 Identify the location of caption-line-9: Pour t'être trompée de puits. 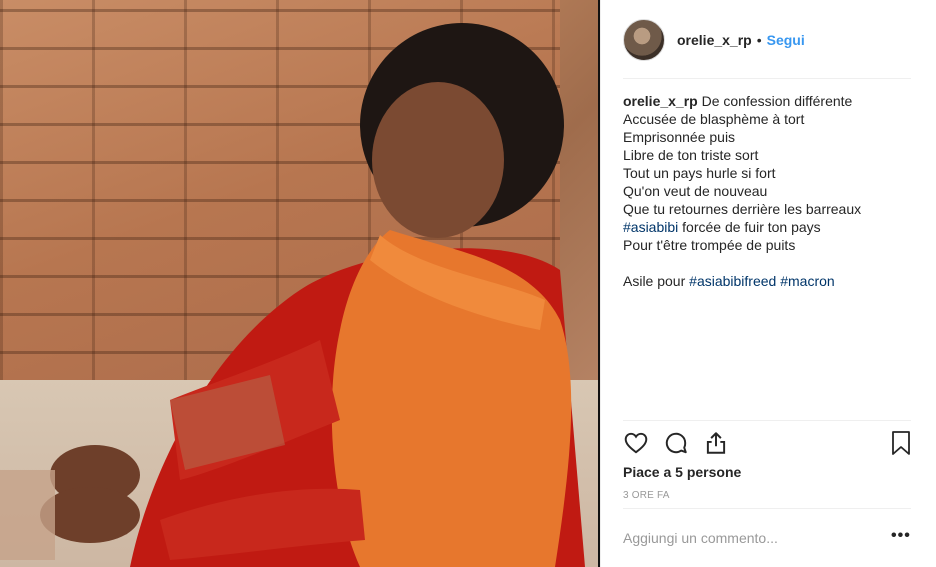
(709, 245).